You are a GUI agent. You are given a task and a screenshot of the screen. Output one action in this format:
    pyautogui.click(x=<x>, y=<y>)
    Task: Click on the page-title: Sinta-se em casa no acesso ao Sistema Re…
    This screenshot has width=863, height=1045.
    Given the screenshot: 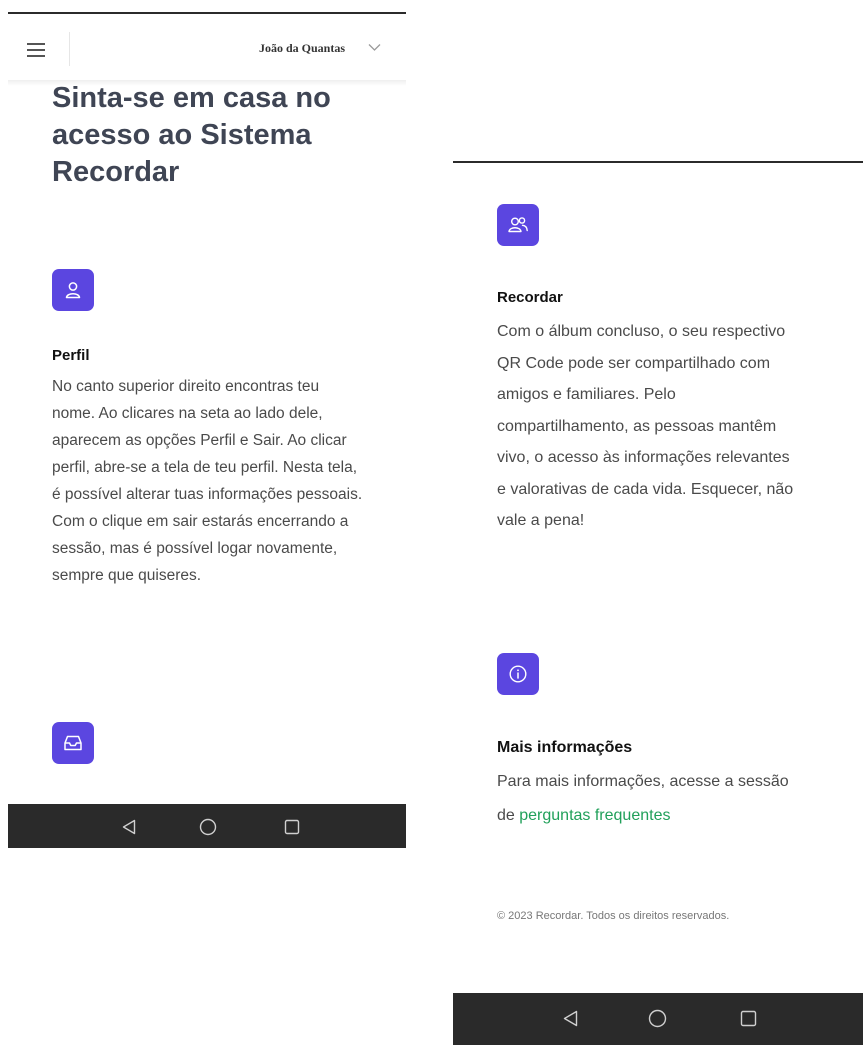 What is the action you would take?
    pyautogui.click(x=191, y=135)
    